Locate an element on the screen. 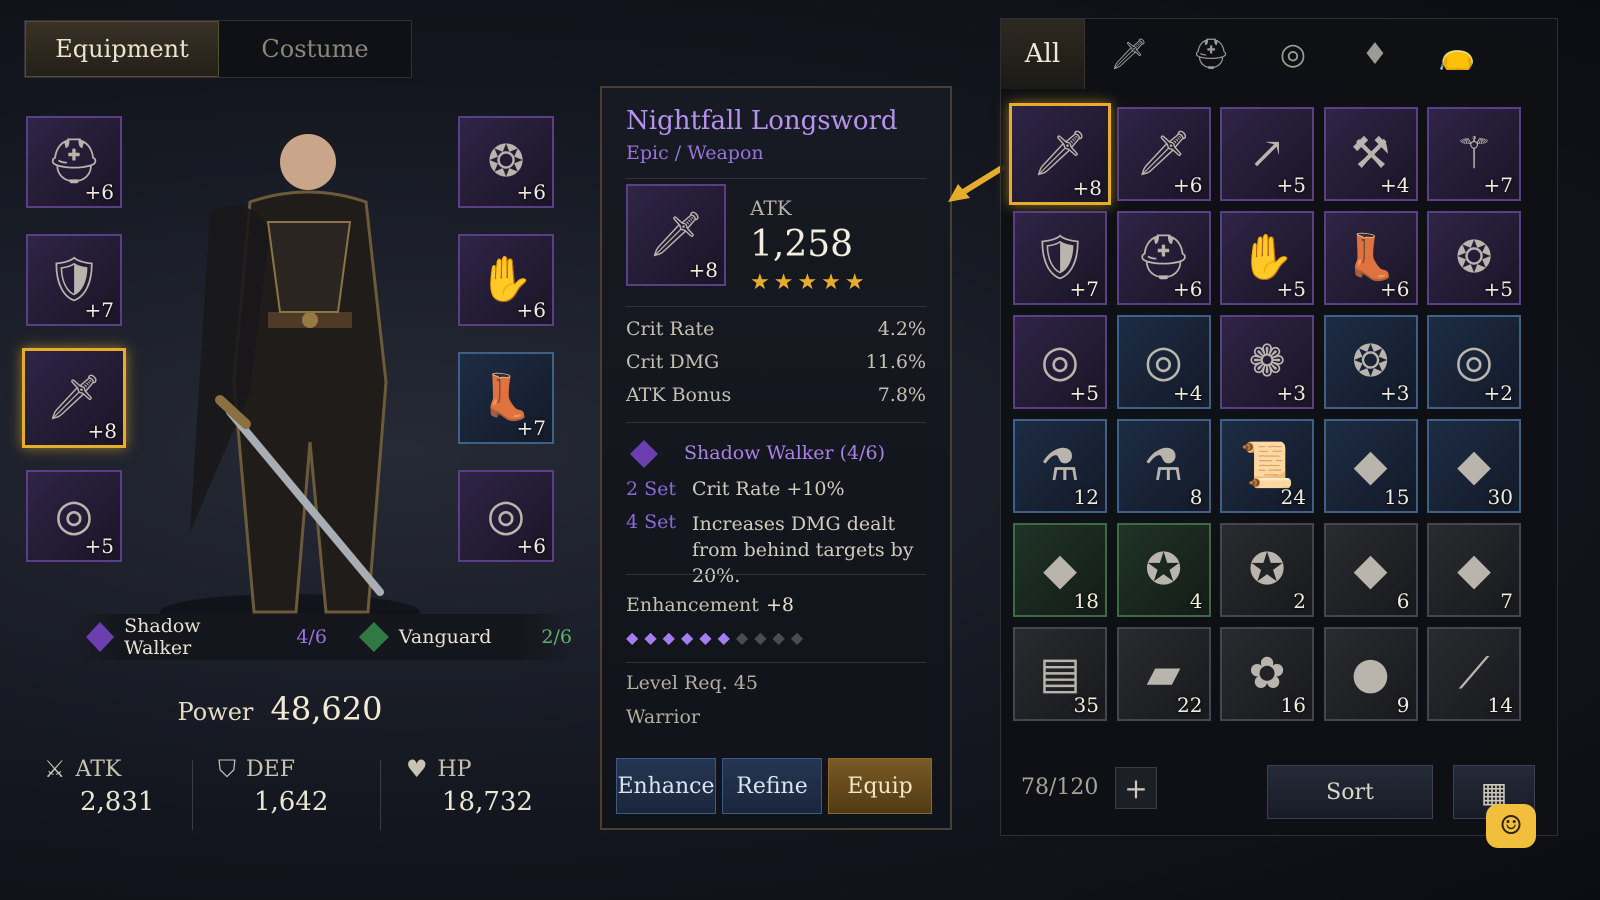 The height and width of the screenshot is (900, 1600). item-count: 12 is located at coordinates (1086, 497).